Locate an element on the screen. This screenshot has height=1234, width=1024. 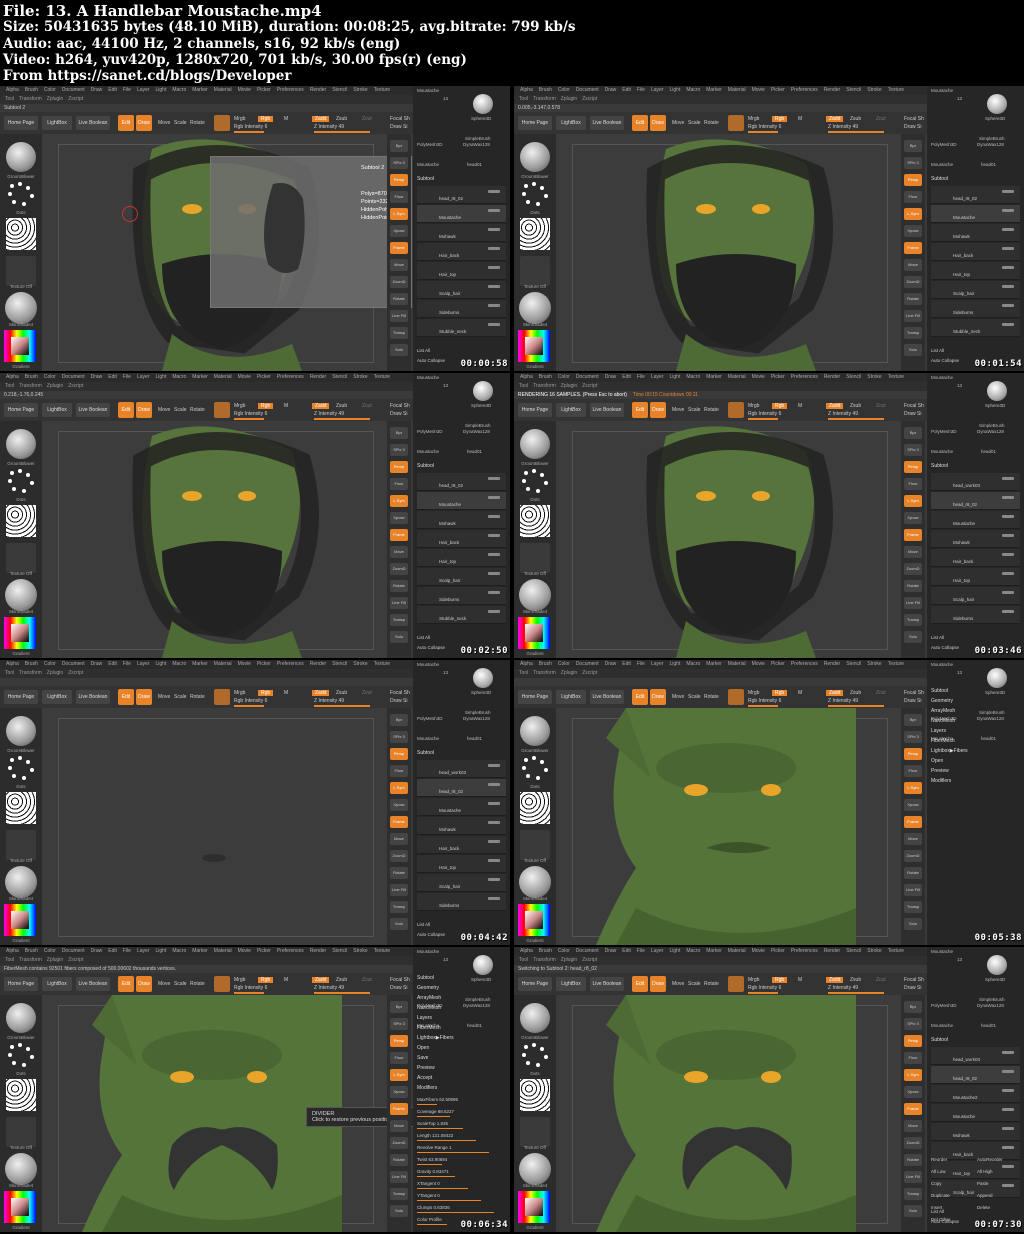
z-intensity-slider: Z Intensity 49 is located at coordinates (843, 127).